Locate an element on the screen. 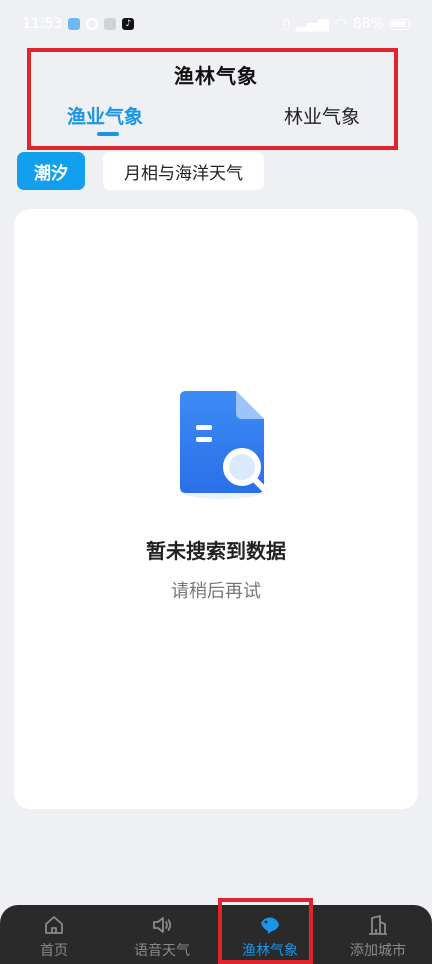 The width and height of the screenshot is (432, 964). empty-state-title: 暂未搜索到数据 is located at coordinates (216, 551).